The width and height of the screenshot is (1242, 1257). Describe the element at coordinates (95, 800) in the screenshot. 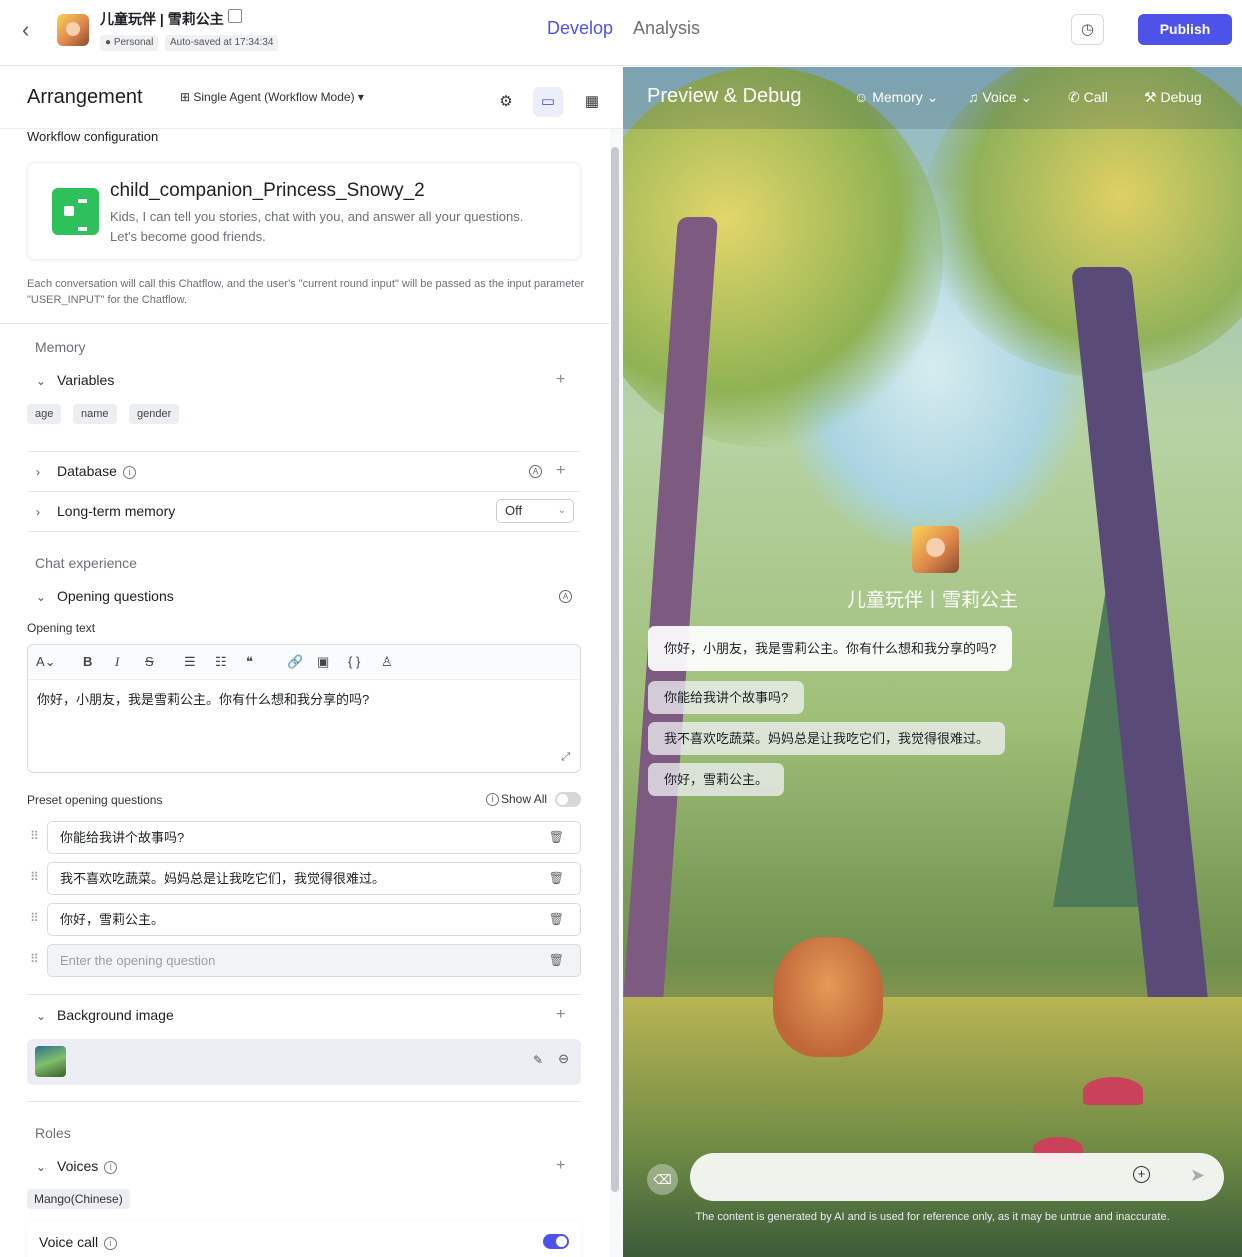

I see `preset-questions-label: Preset opening questions` at that location.